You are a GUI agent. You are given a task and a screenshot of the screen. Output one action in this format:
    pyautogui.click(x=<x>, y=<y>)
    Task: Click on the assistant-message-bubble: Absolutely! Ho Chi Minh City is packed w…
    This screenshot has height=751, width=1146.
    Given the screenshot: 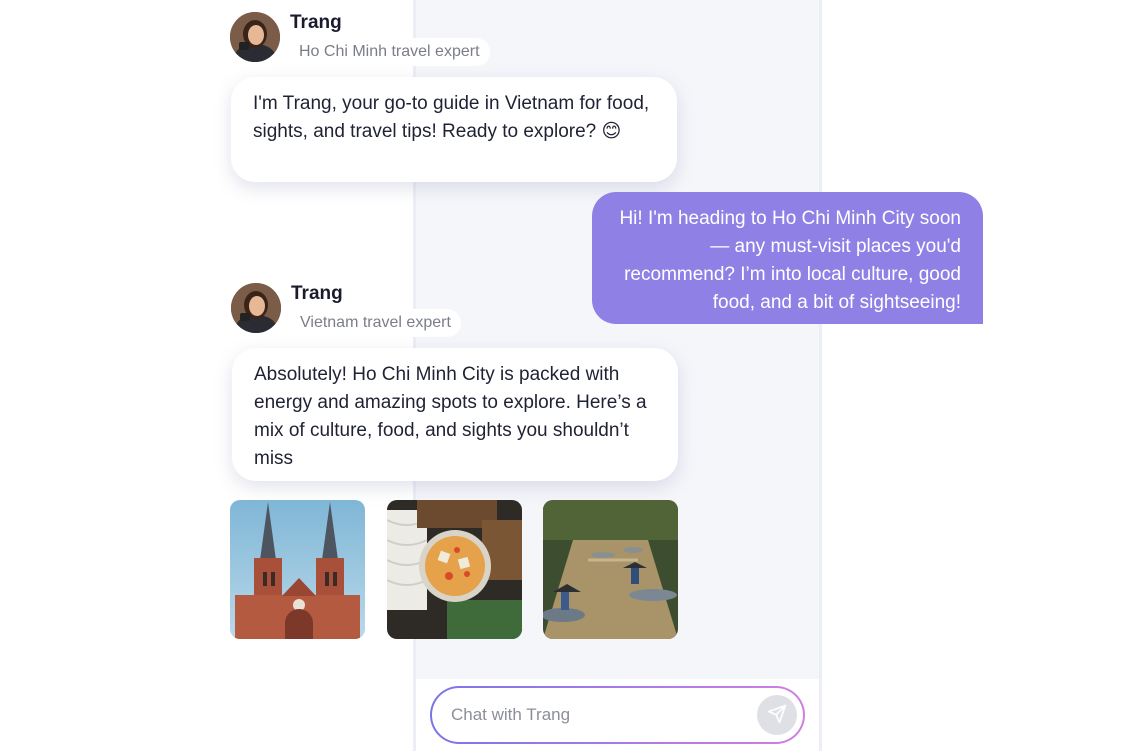 What is the action you would take?
    pyautogui.click(x=455, y=414)
    